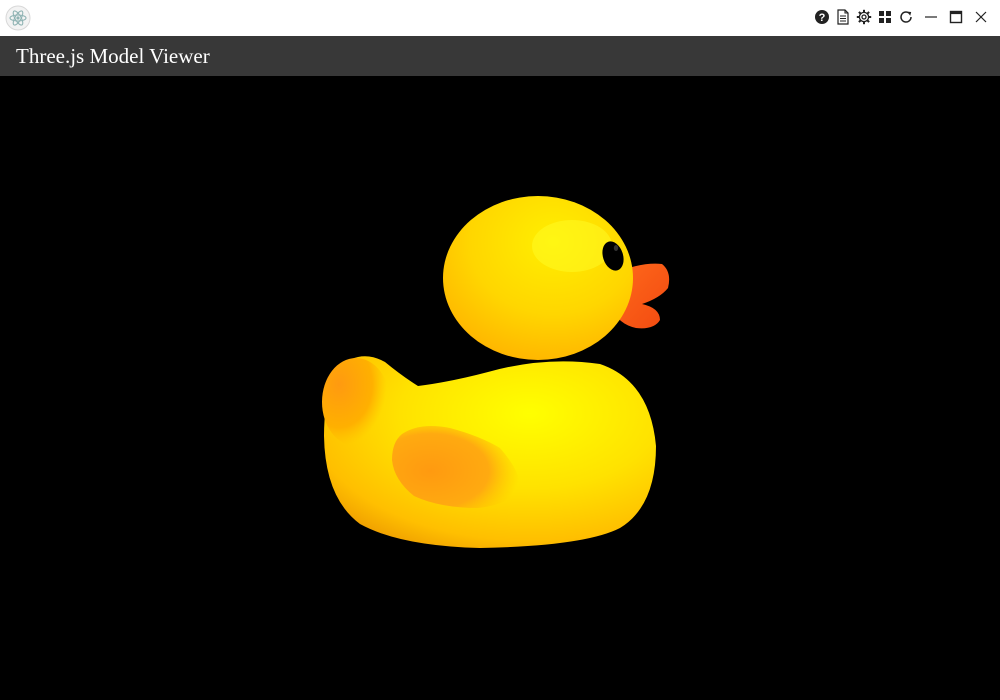 The width and height of the screenshot is (1000, 700). I want to click on duck-head, so click(538, 278).